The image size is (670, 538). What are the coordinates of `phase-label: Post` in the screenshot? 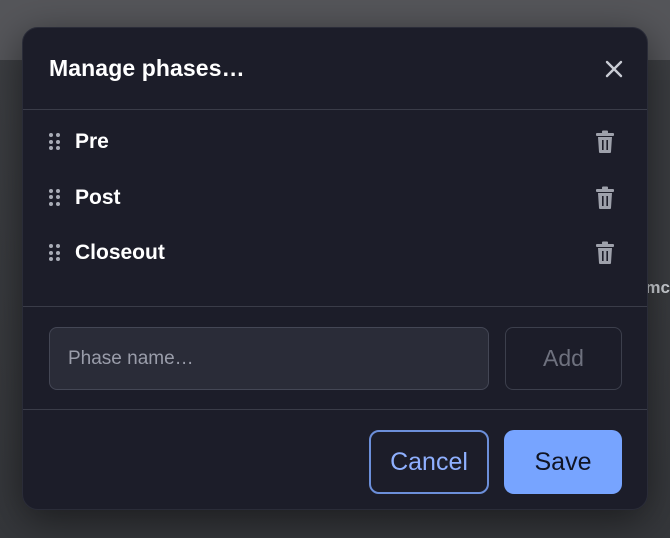 It's located at (98, 197).